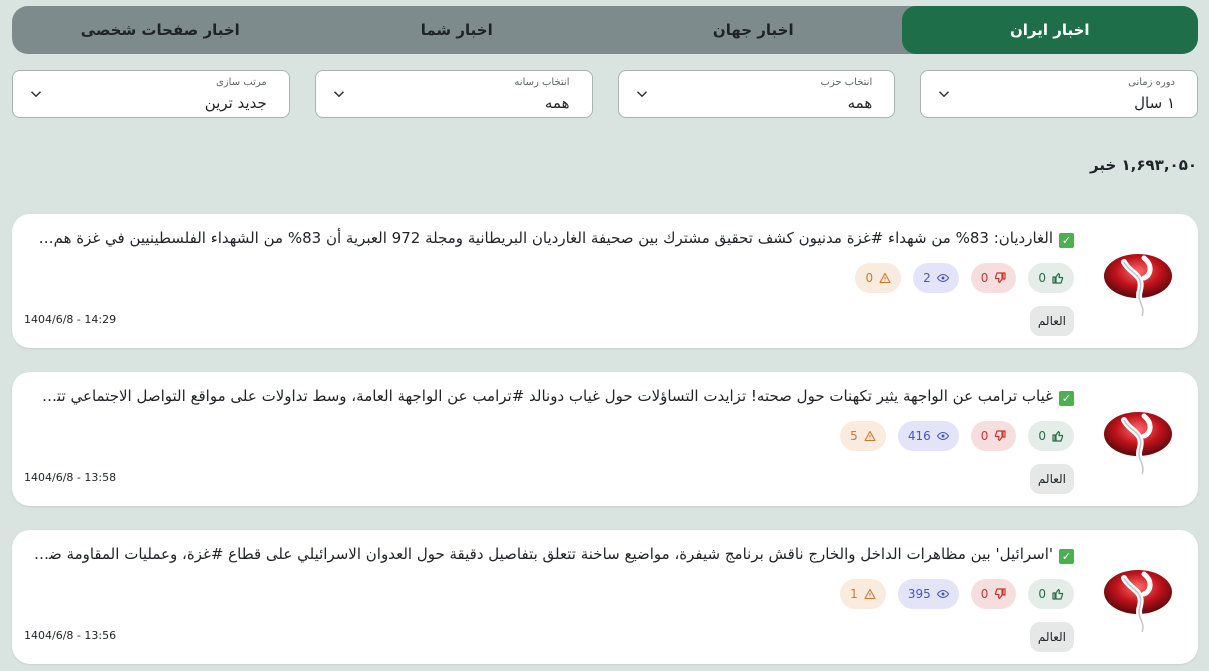  I want to click on tab-world-news: اخبار جهان, so click(753, 30).